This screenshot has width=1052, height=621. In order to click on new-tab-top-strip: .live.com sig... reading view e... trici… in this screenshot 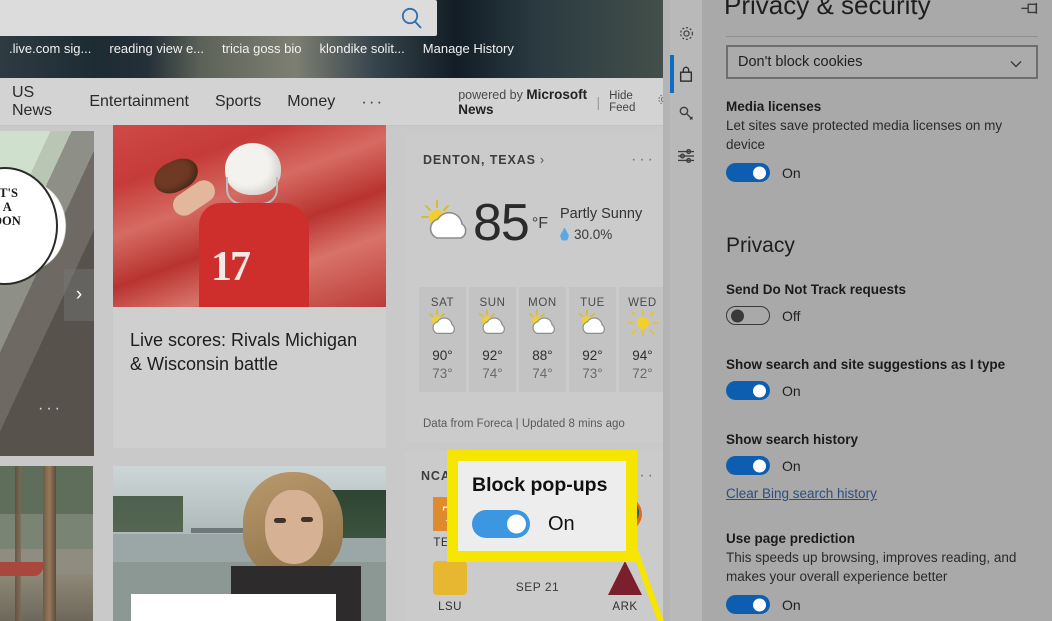, I will do `click(335, 39)`.